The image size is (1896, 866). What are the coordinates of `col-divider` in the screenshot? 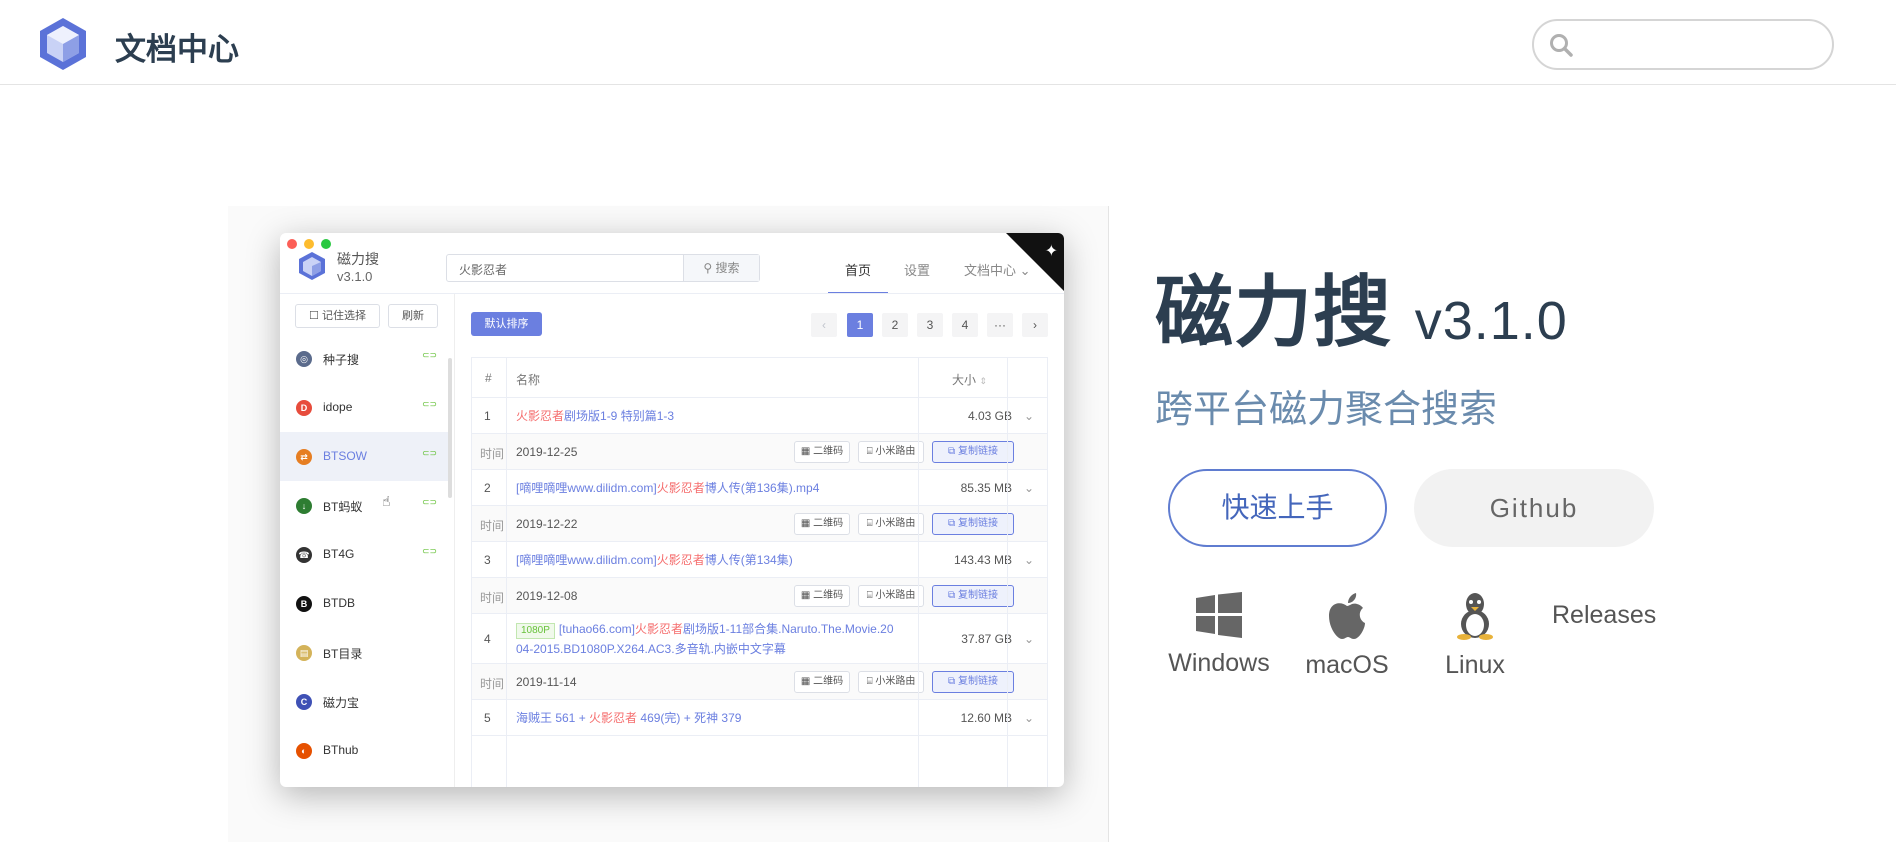 It's located at (1007, 572).